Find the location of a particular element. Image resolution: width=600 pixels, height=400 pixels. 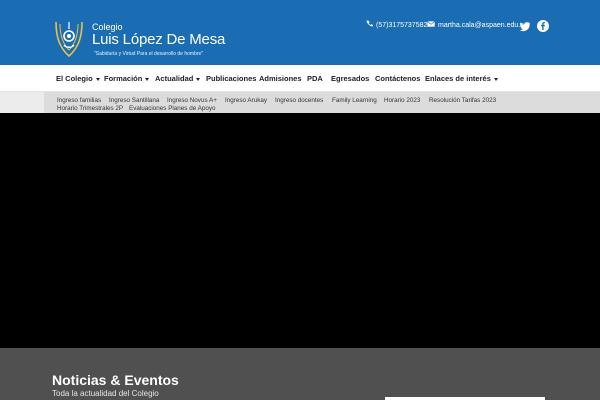

email-contact: martha.cala@aspaen.edu.co is located at coordinates (477, 26).